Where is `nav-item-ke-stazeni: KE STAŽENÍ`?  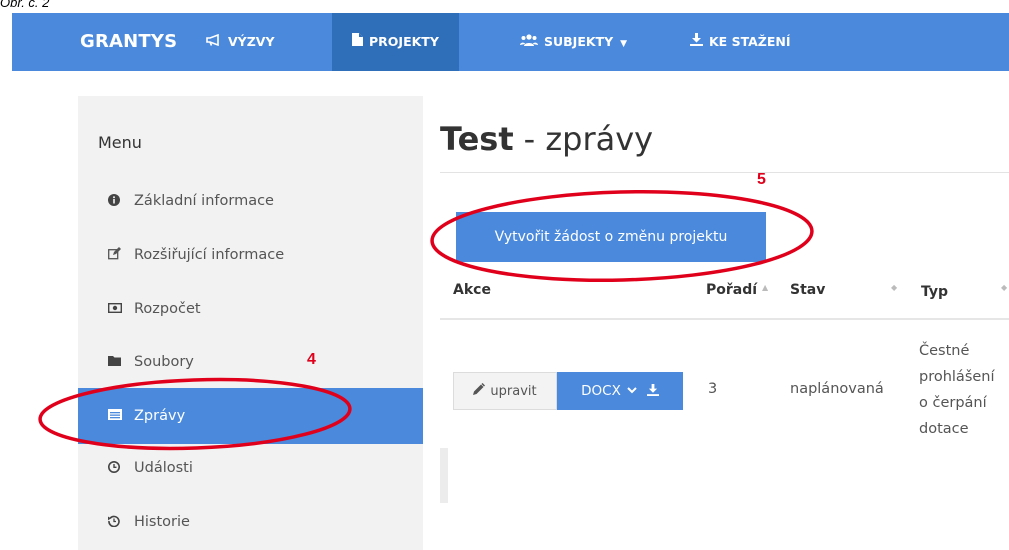
nav-item-ke-stazeni: KE STAŽENÍ is located at coordinates (740, 42).